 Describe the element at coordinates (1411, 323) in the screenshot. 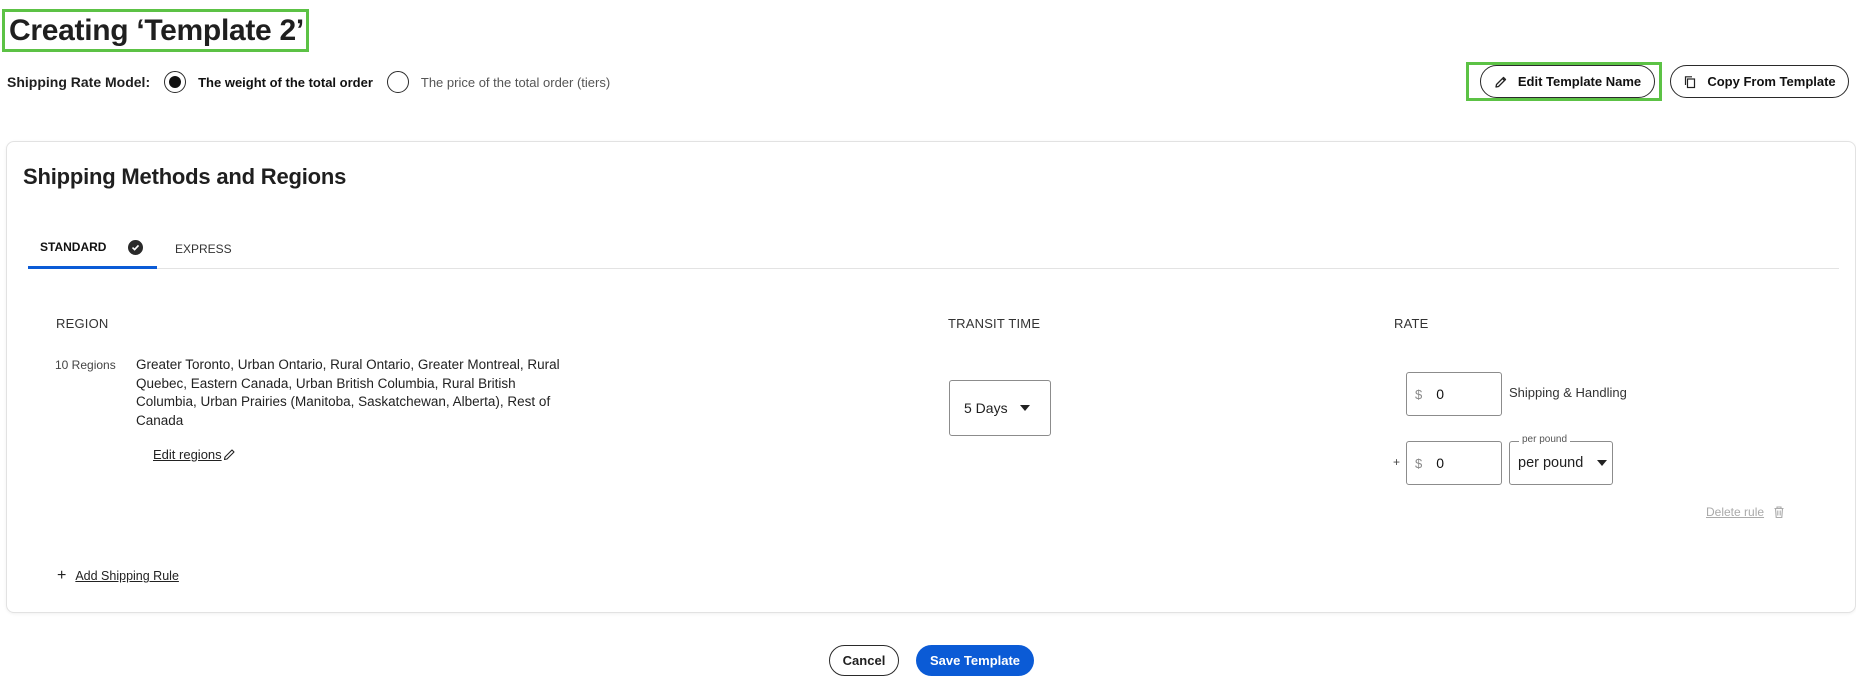

I see `rate-column-header: RATE` at that location.